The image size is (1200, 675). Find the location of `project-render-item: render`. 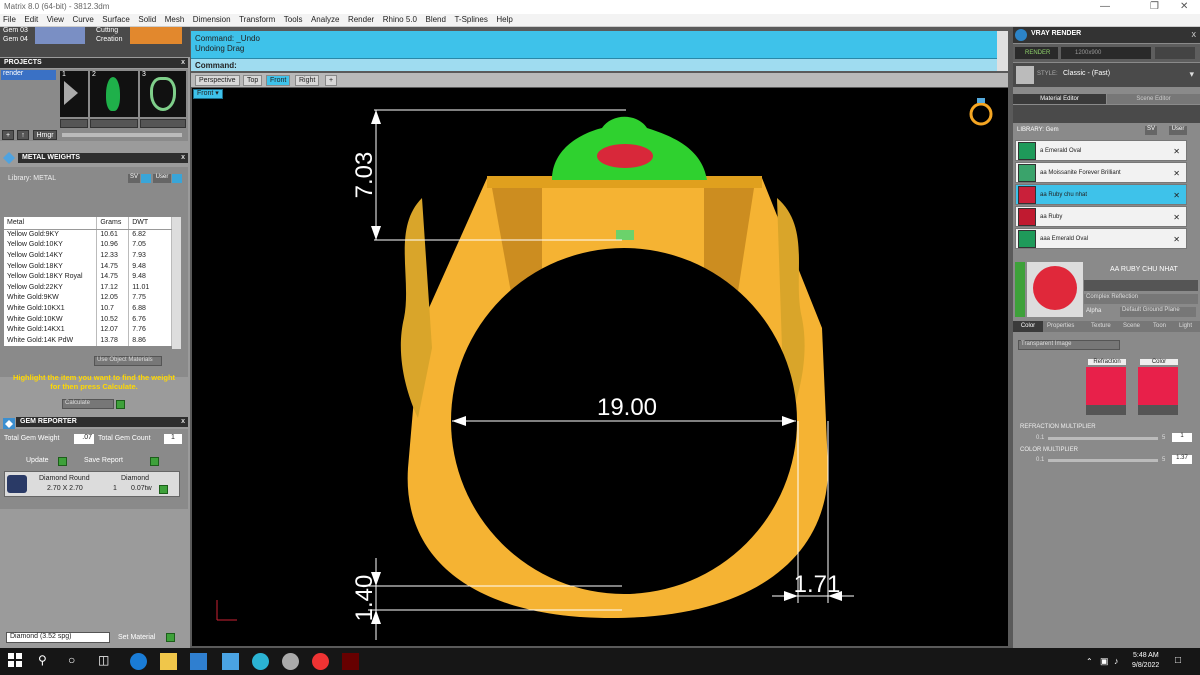

project-render-item: render is located at coordinates (28, 75).